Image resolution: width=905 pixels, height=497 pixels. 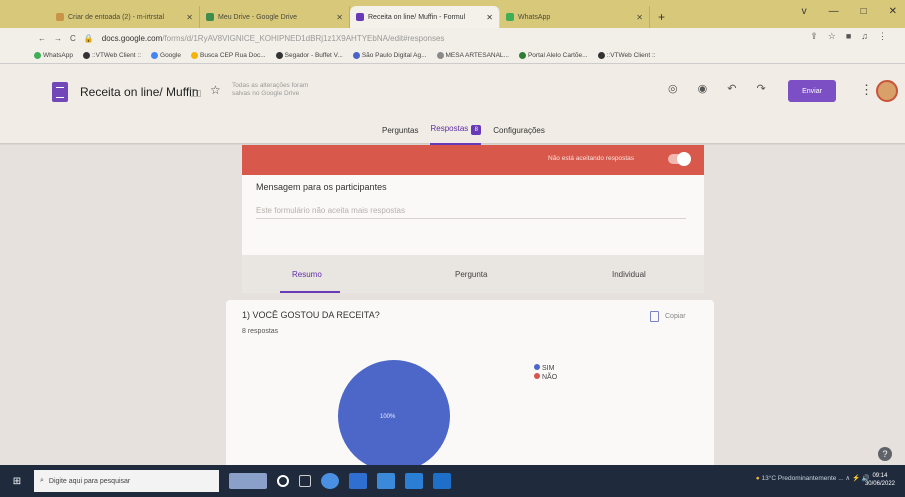 What do you see at coordinates (89, 481) in the screenshot?
I see `search-placeholder: Digite aqui para pesquisar` at bounding box center [89, 481].